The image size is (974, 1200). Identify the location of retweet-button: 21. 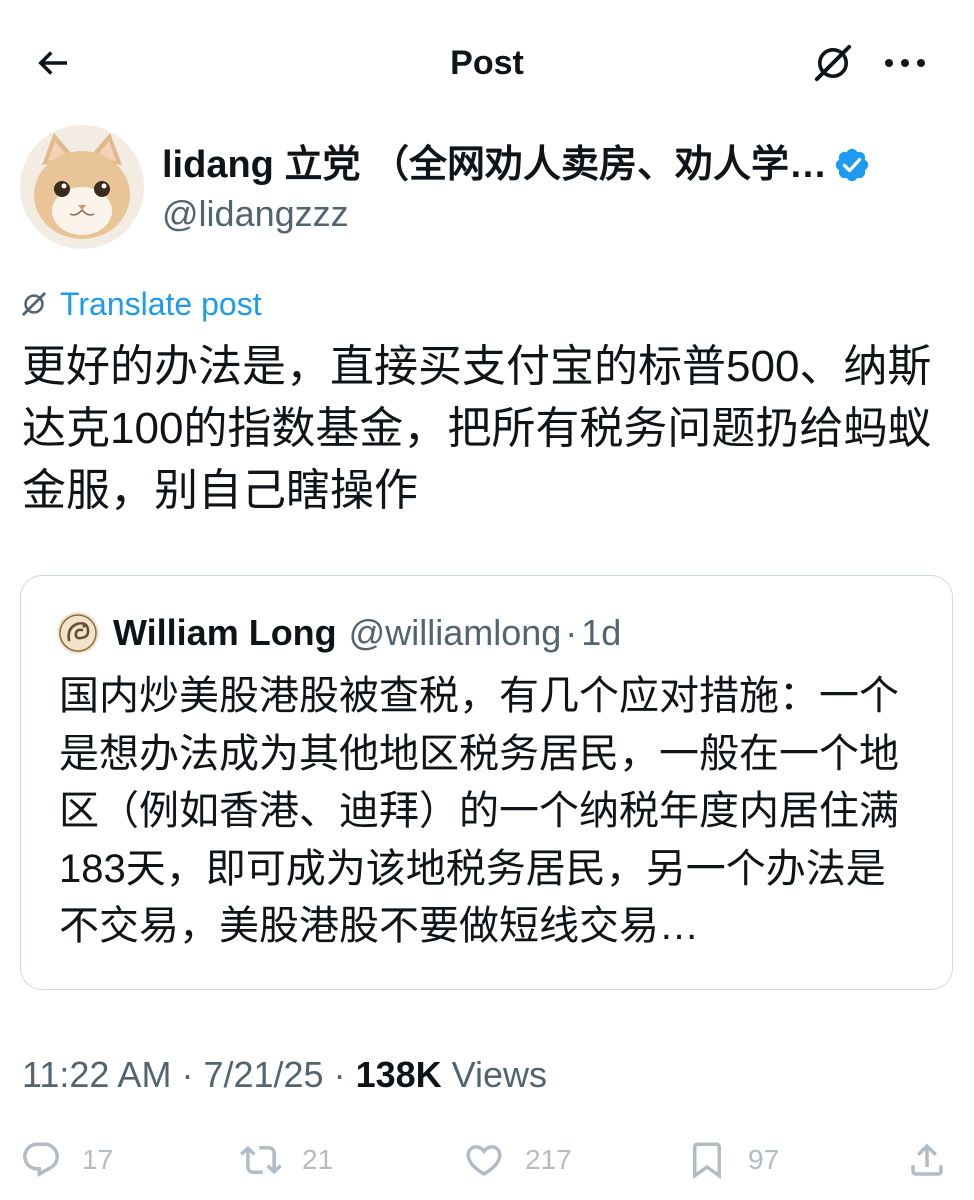
(286, 1160).